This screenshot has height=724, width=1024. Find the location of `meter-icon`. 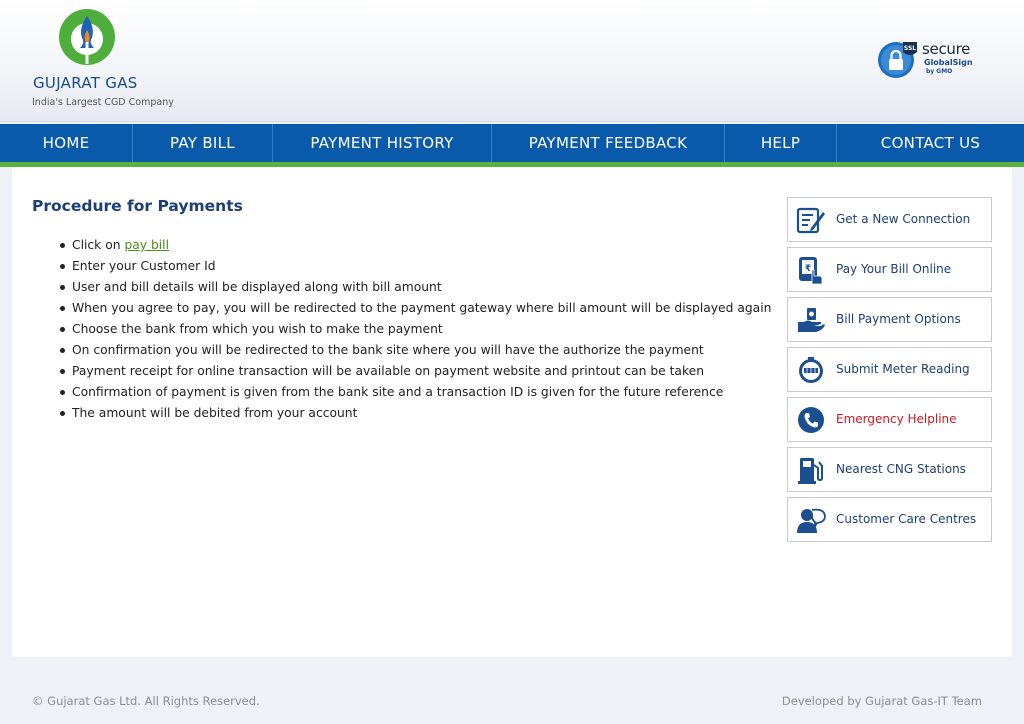

meter-icon is located at coordinates (811, 370).